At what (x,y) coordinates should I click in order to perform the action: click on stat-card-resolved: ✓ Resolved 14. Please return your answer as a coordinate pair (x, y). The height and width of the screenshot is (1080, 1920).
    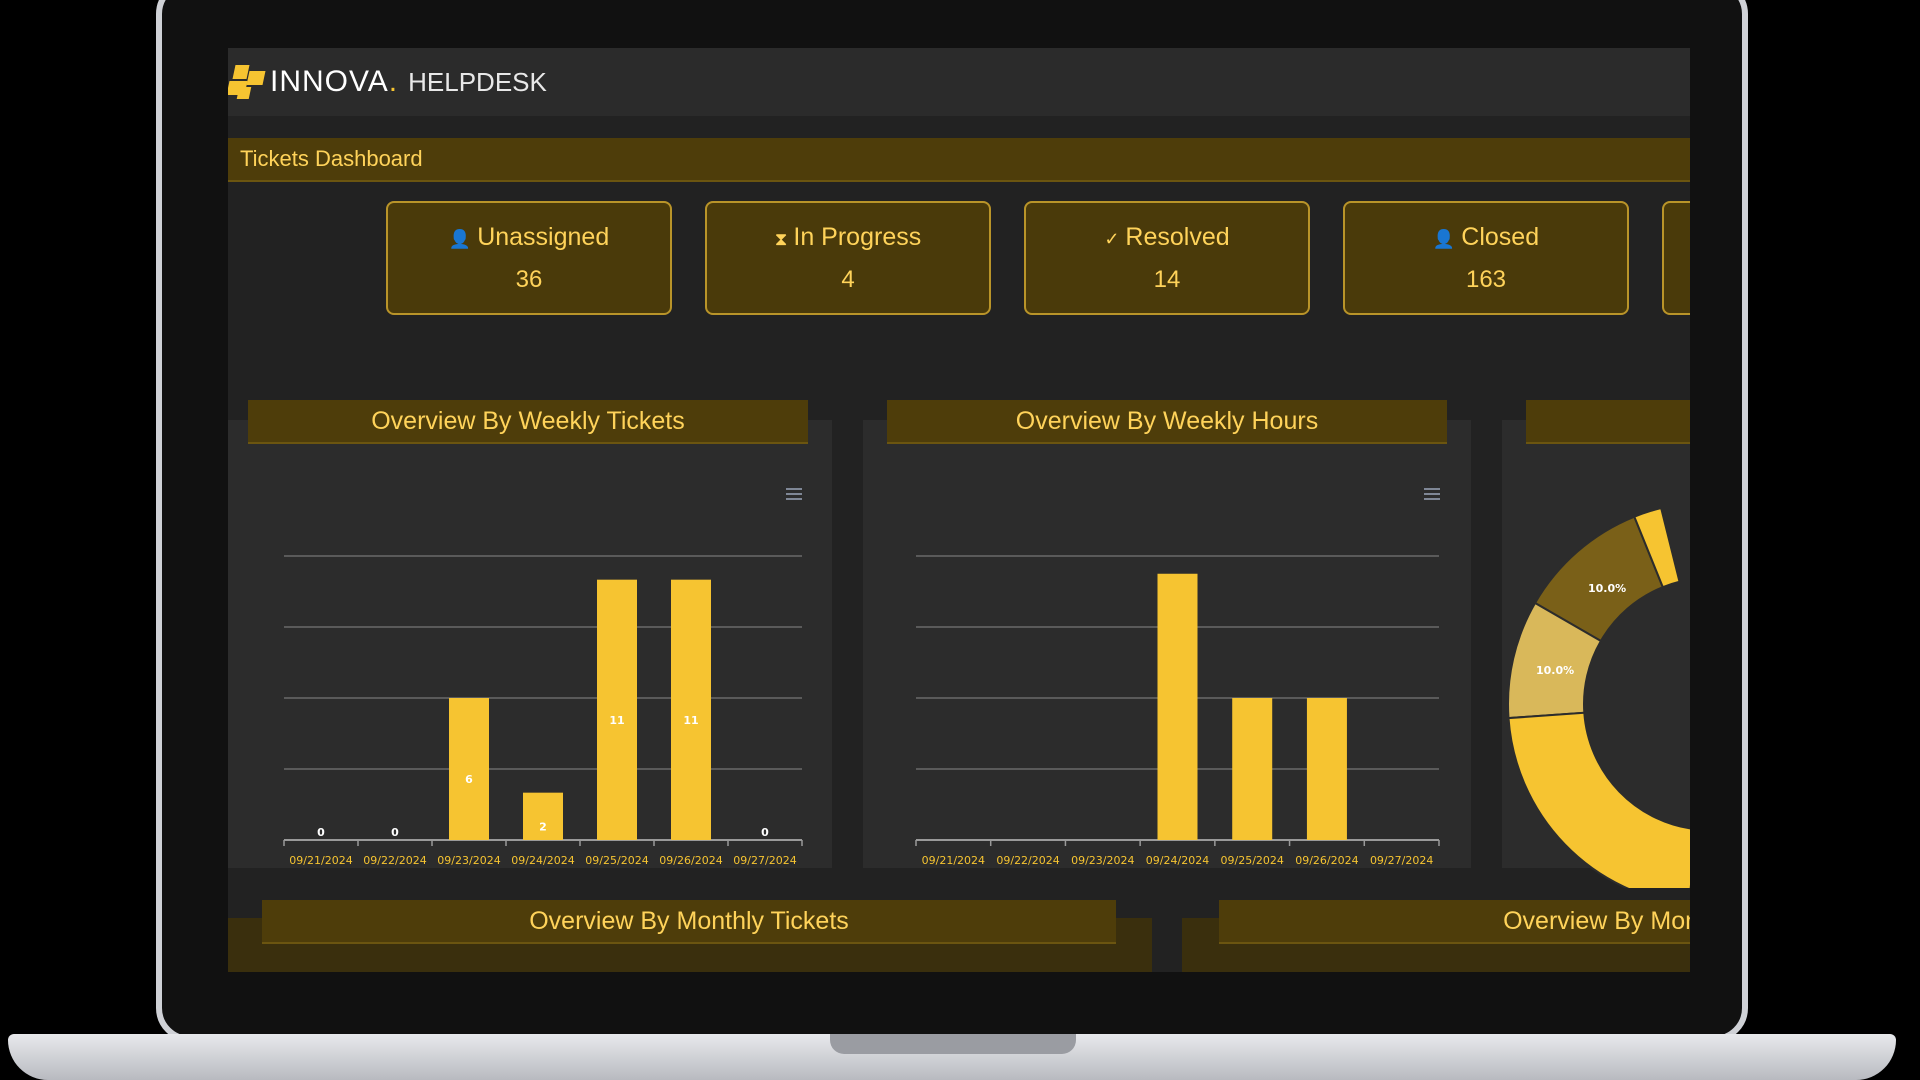
    Looking at the image, I should click on (1167, 258).